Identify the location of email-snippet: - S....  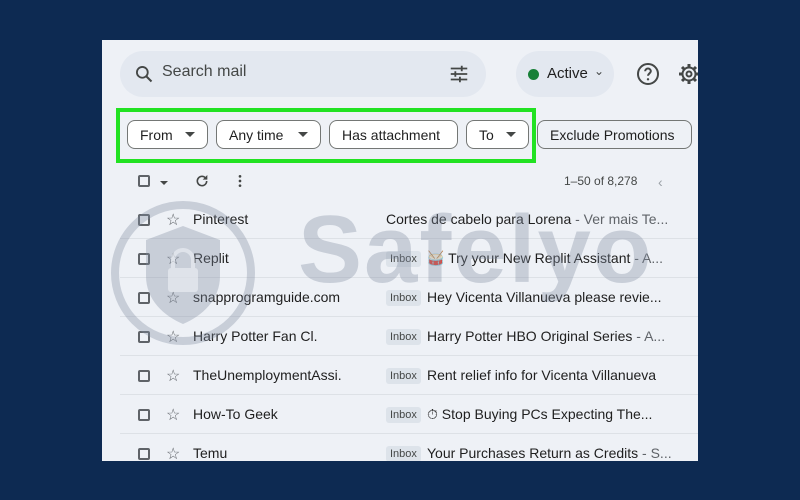
(655, 453).